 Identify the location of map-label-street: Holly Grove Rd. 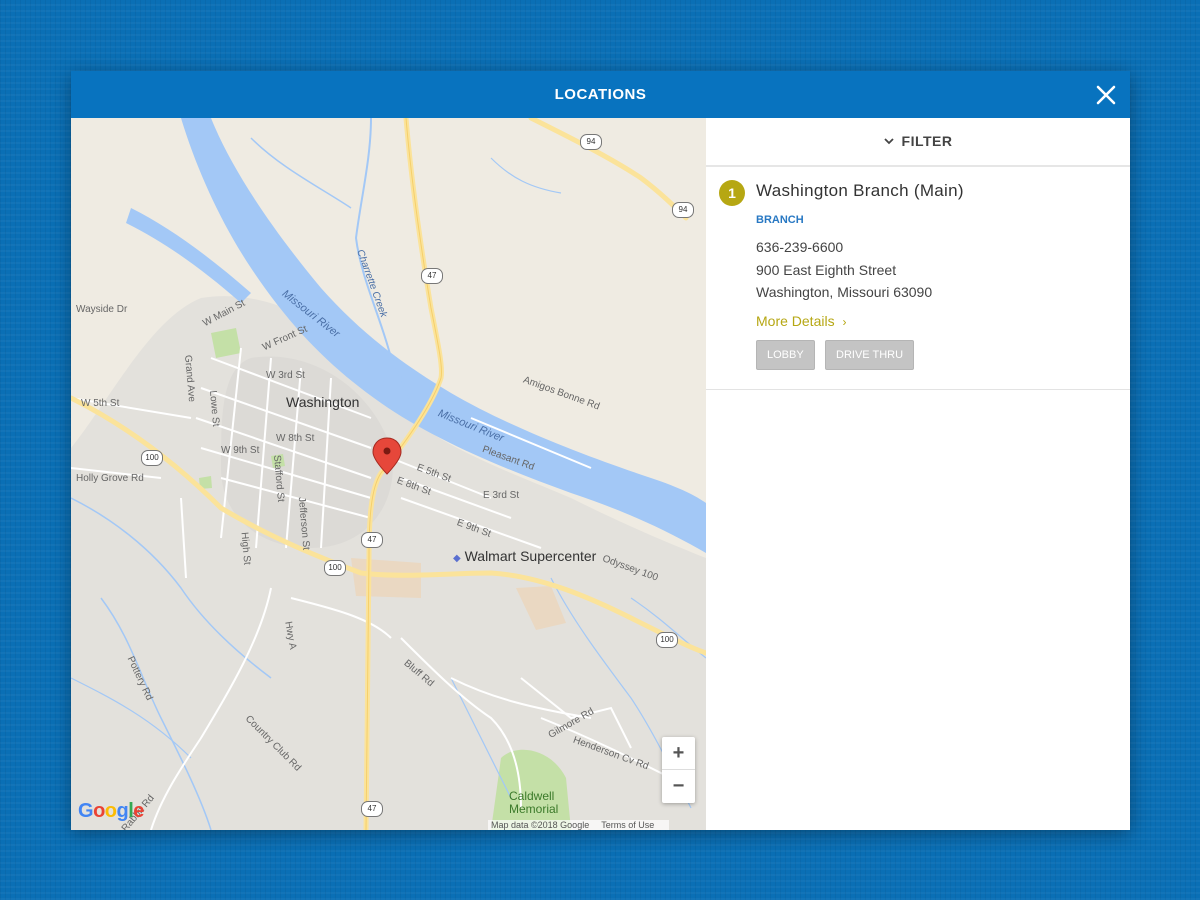
(110, 478).